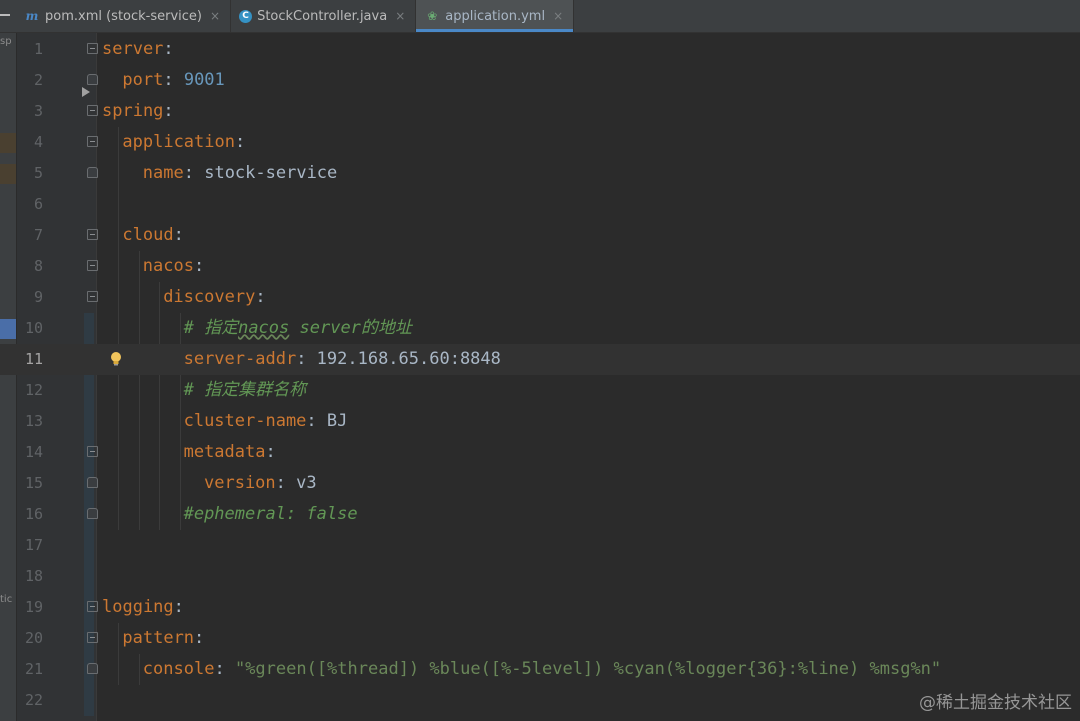 Image resolution: width=1080 pixels, height=721 pixels. I want to click on code-text: logging:, so click(143, 607).